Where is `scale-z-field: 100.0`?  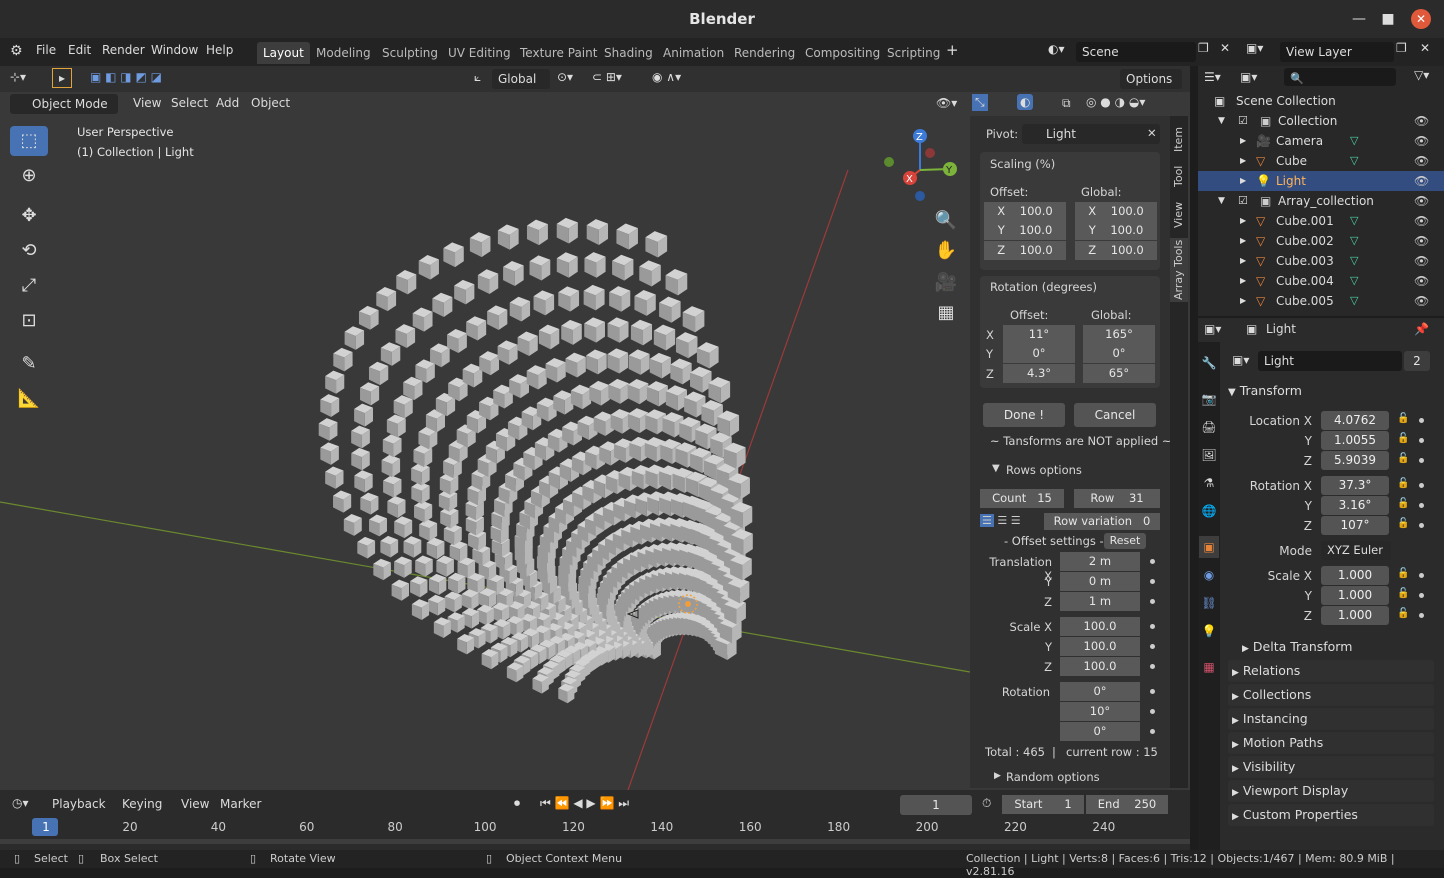 scale-z-field: 100.0 is located at coordinates (1100, 666).